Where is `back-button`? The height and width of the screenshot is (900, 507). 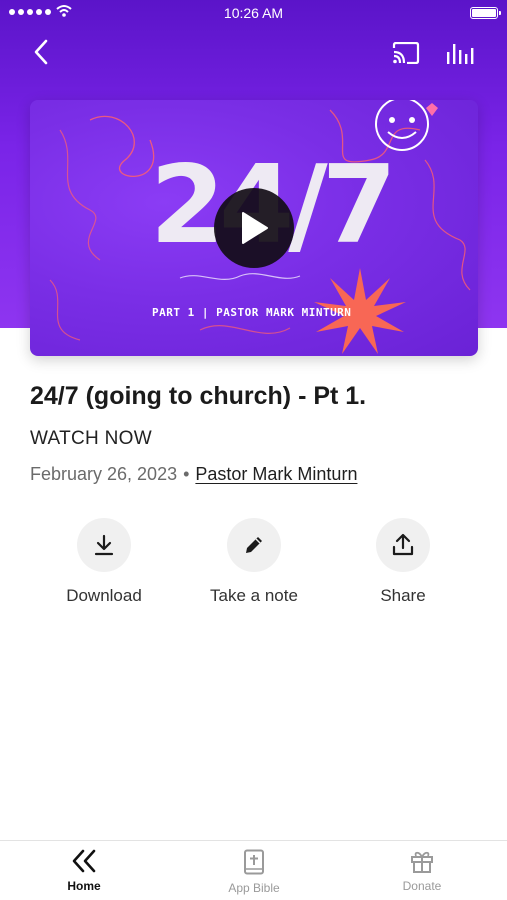 back-button is located at coordinates (41, 52).